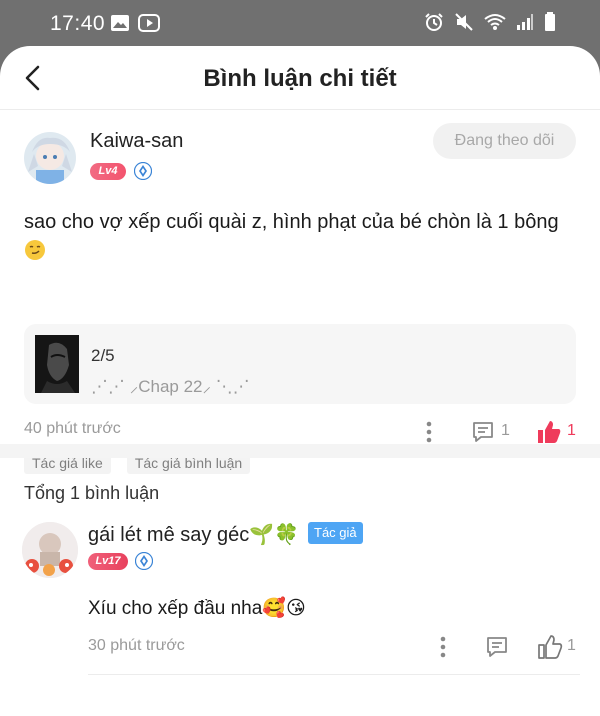 This screenshot has height=716, width=600. I want to click on chapter-reference-card: 2/5 ⋰⋰ ⸝Chap 22⸝ ⋱⋰, so click(300, 364).